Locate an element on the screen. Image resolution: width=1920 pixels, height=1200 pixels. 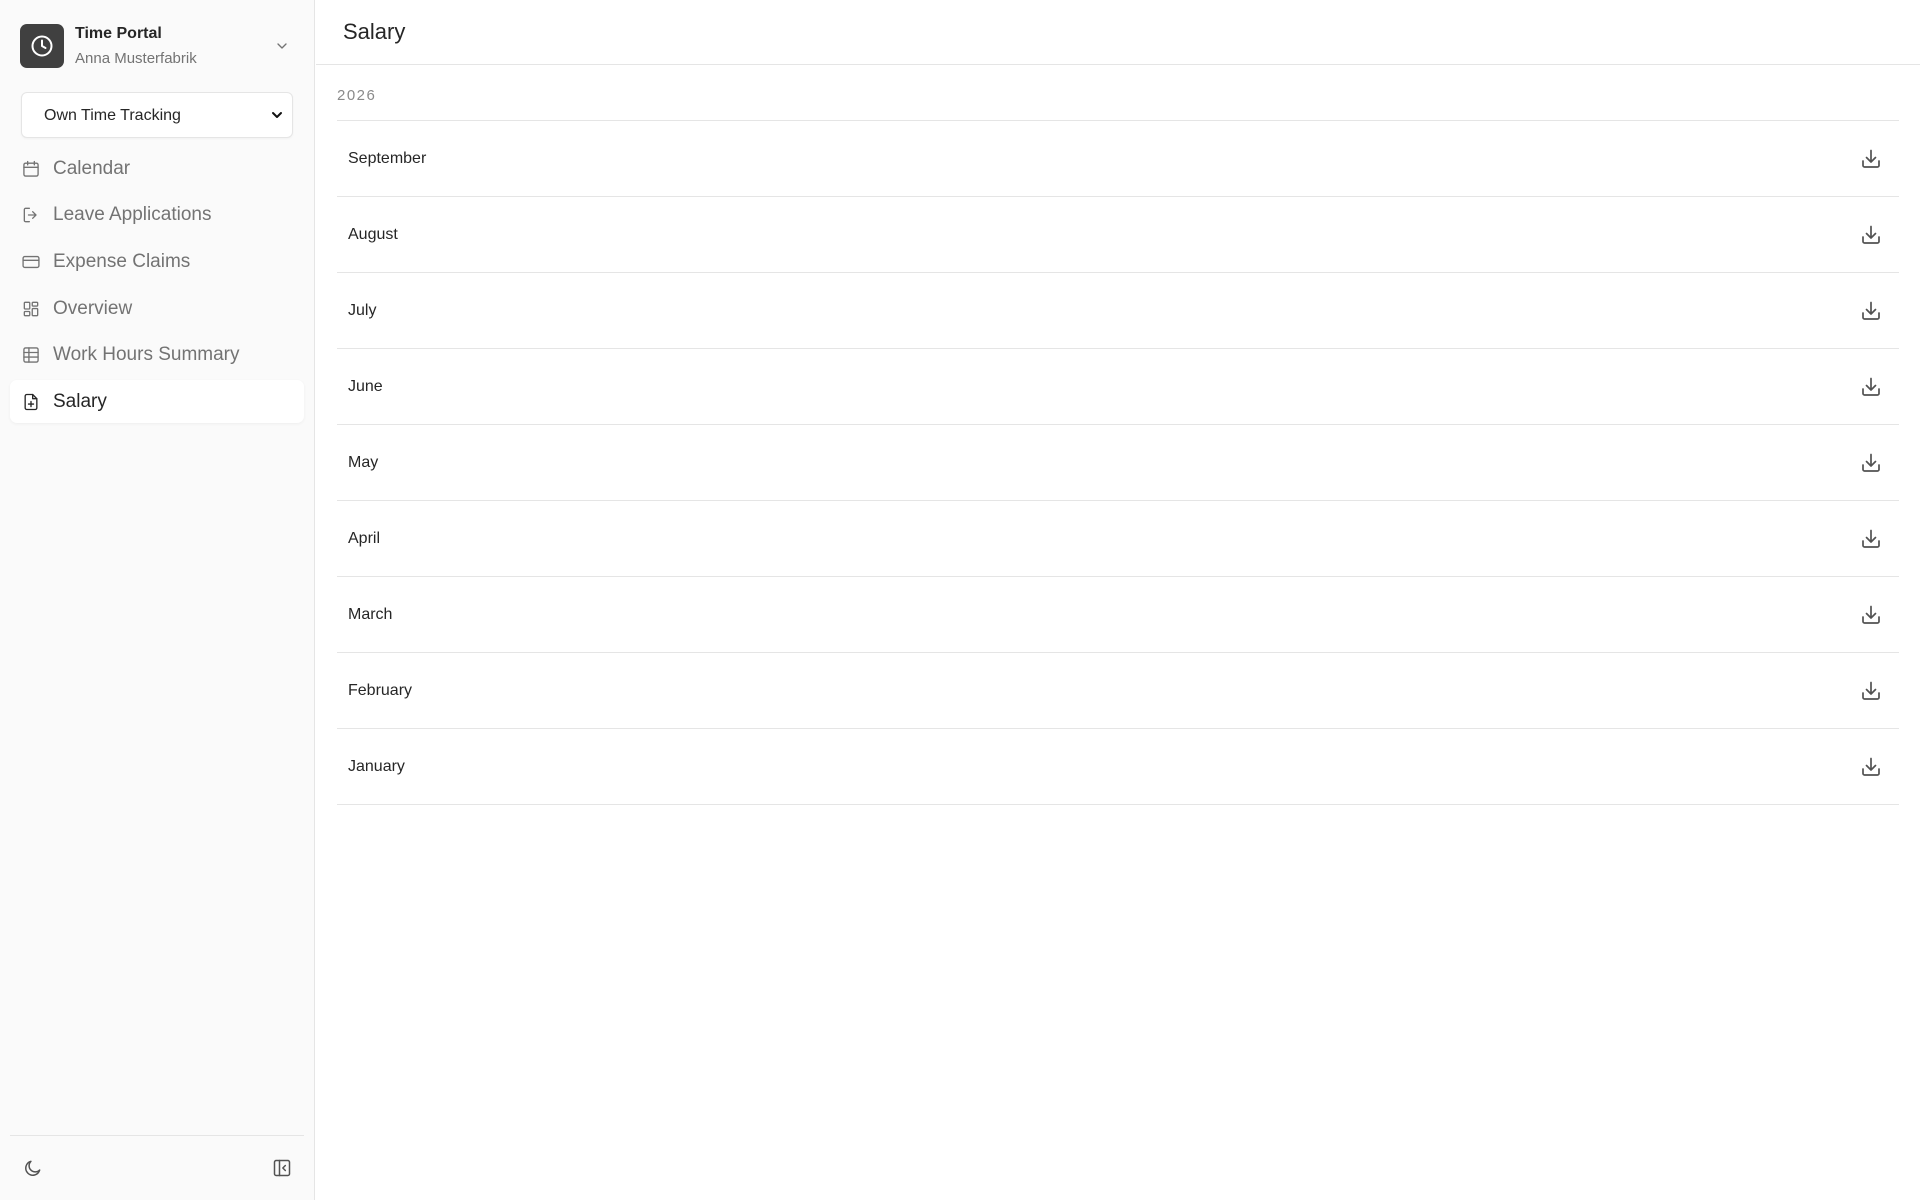
sidebar-item-label: Expense Claims is located at coordinates (122, 261).